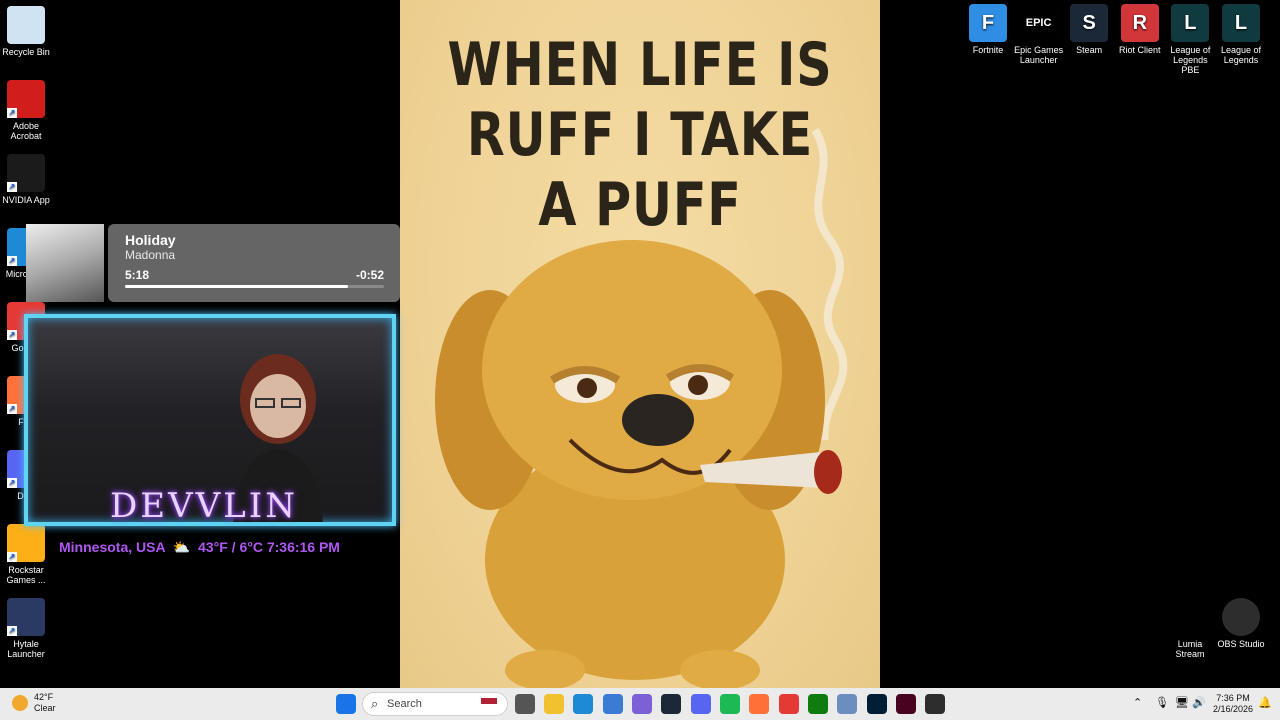 The image size is (1280, 720). What do you see at coordinates (1089, 50) in the screenshot?
I see `desktop-icon-label: Steam` at bounding box center [1089, 50].